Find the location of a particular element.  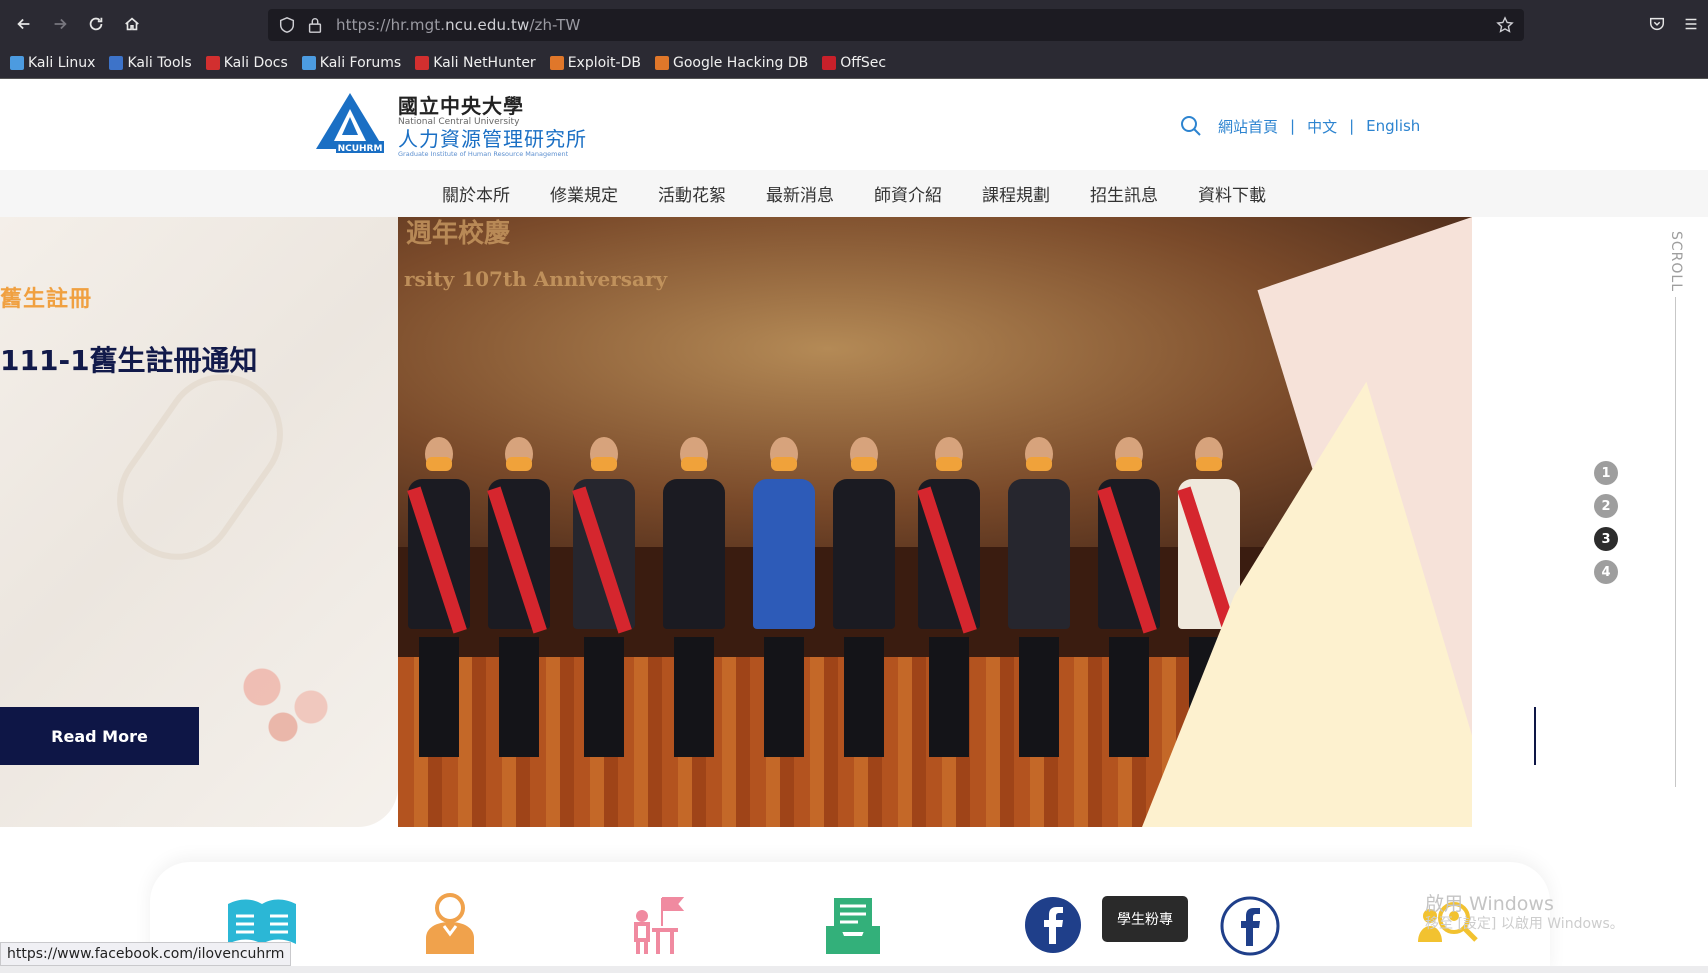

browser-toolbar: https://hr.mgt.ncu.edu.tw/zh-TW is located at coordinates (854, 24).